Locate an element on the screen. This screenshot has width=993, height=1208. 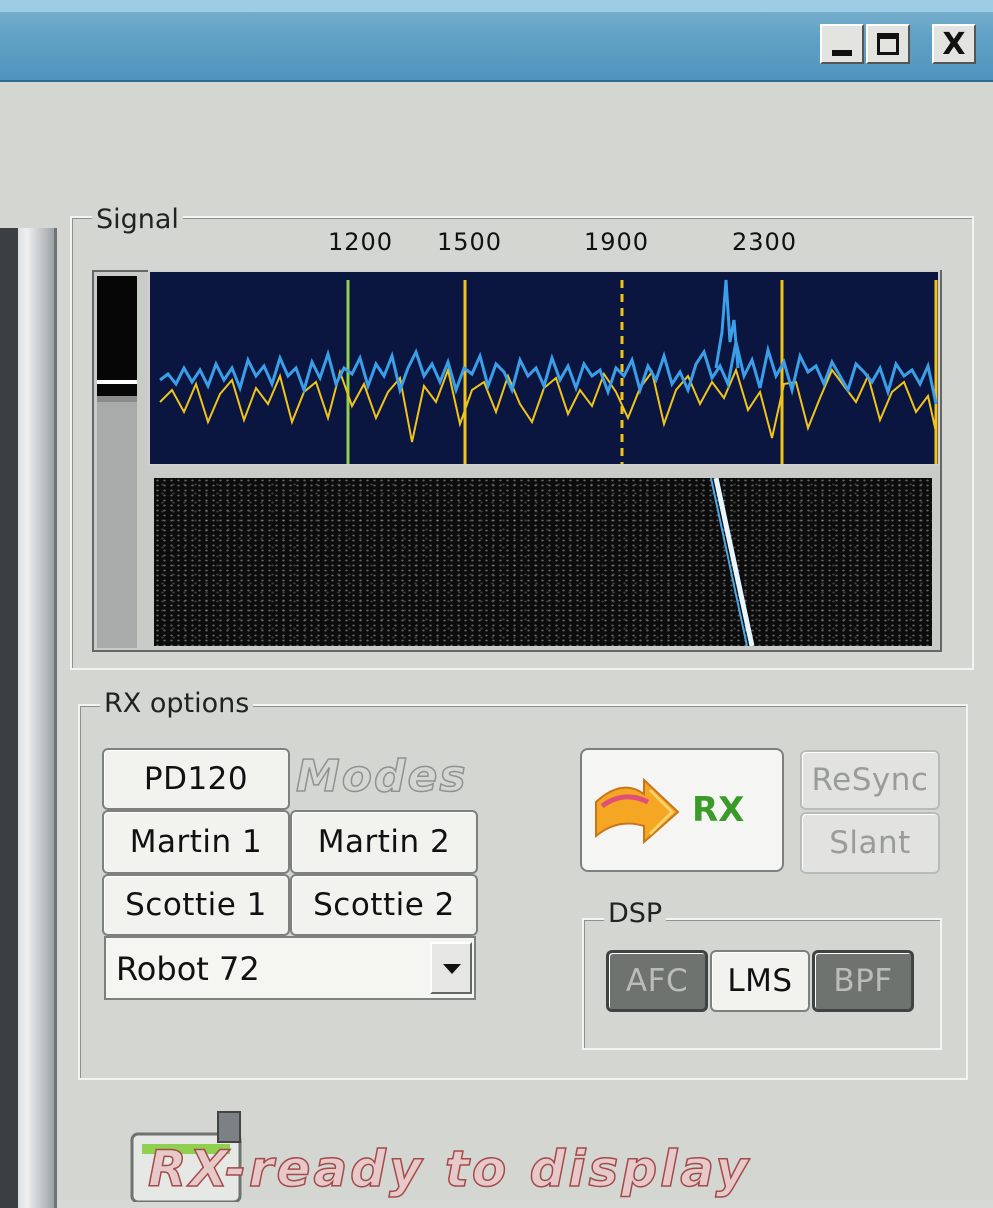
freq-marker-1200: 1200 is located at coordinates (361, 242).